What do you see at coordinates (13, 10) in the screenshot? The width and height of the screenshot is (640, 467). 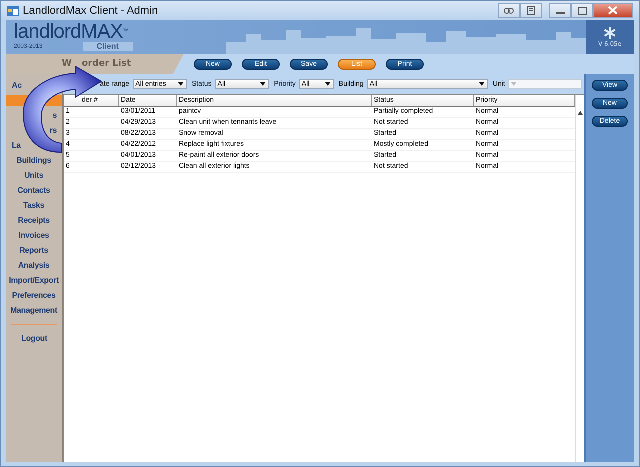 I see `app-icon` at bounding box center [13, 10].